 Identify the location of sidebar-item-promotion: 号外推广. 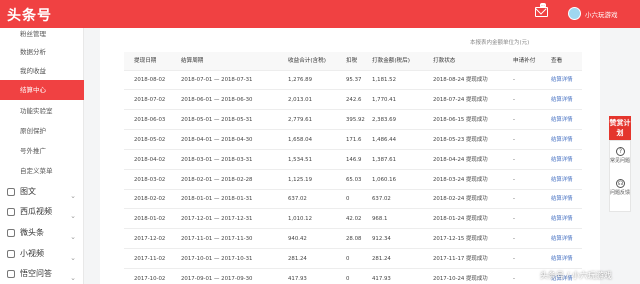
(42, 151).